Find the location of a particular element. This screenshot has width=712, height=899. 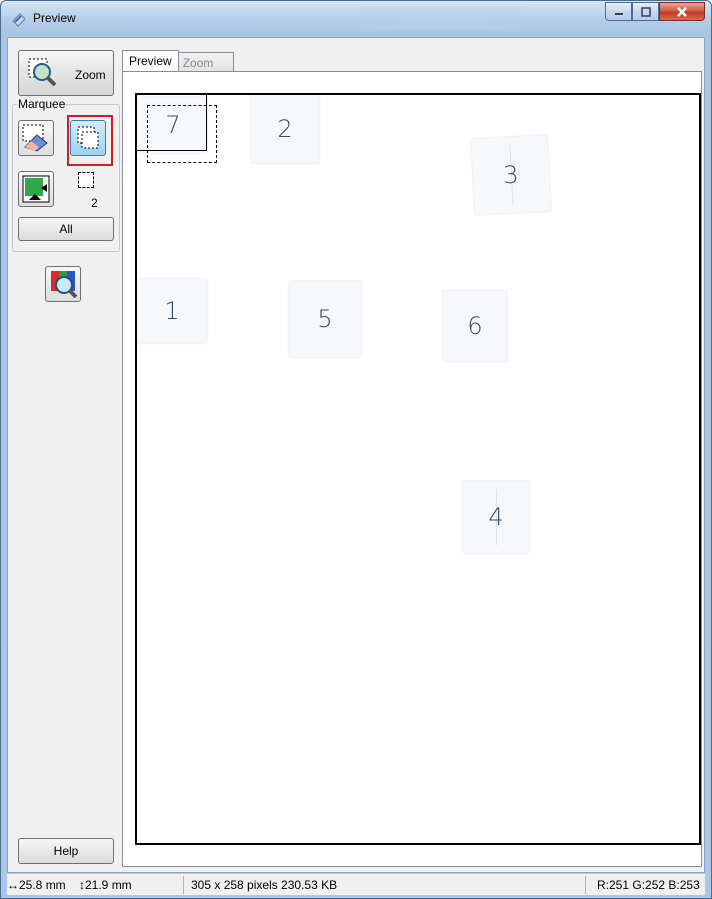

photo-number: 3 is located at coordinates (511, 175).